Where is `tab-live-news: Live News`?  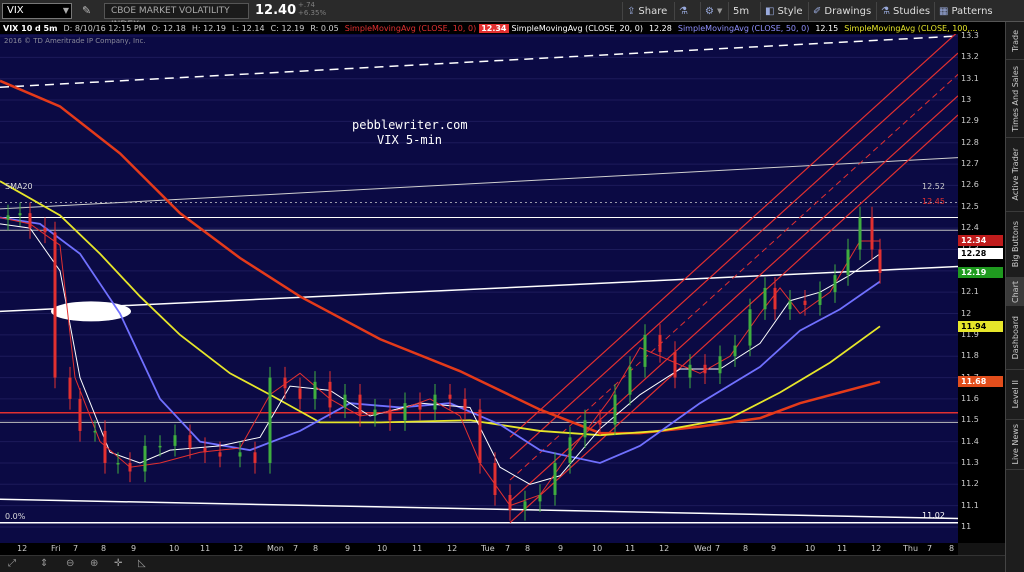
tab-live-news: Live News is located at coordinates (1015, 445).